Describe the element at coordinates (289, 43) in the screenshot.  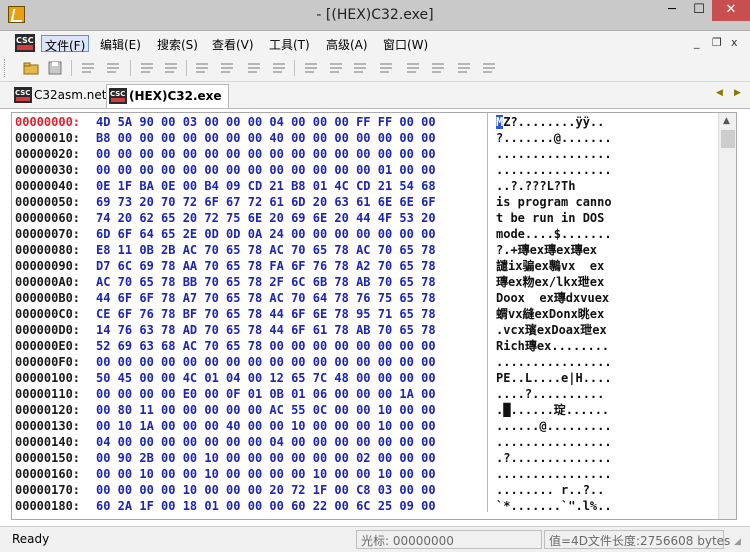
I see `menu-item: 工具(T)` at that location.